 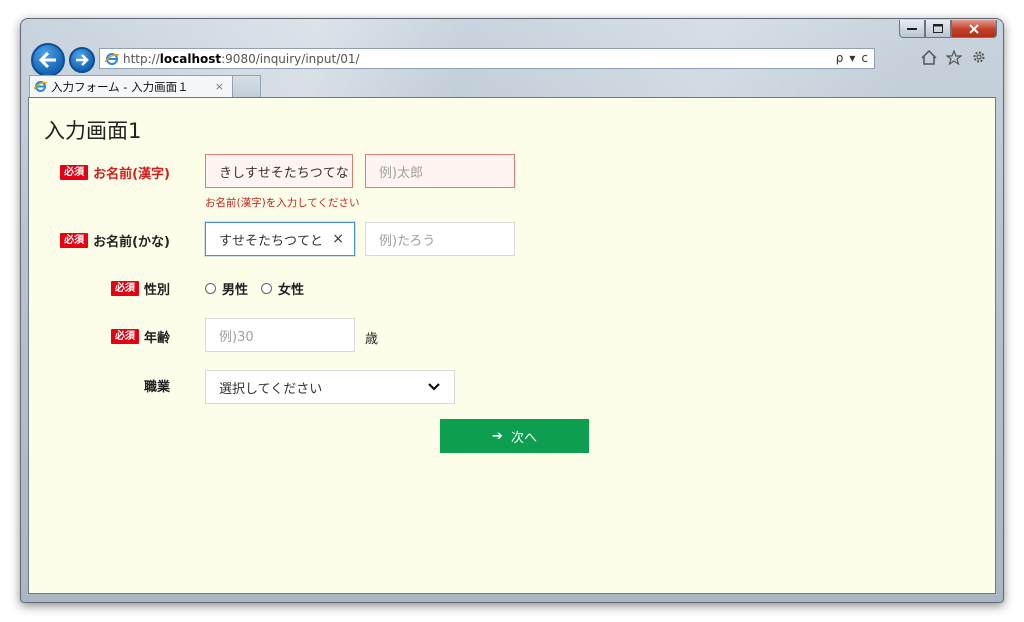 What do you see at coordinates (291, 288) in the screenshot?
I see `gender-option-female: 女性` at bounding box center [291, 288].